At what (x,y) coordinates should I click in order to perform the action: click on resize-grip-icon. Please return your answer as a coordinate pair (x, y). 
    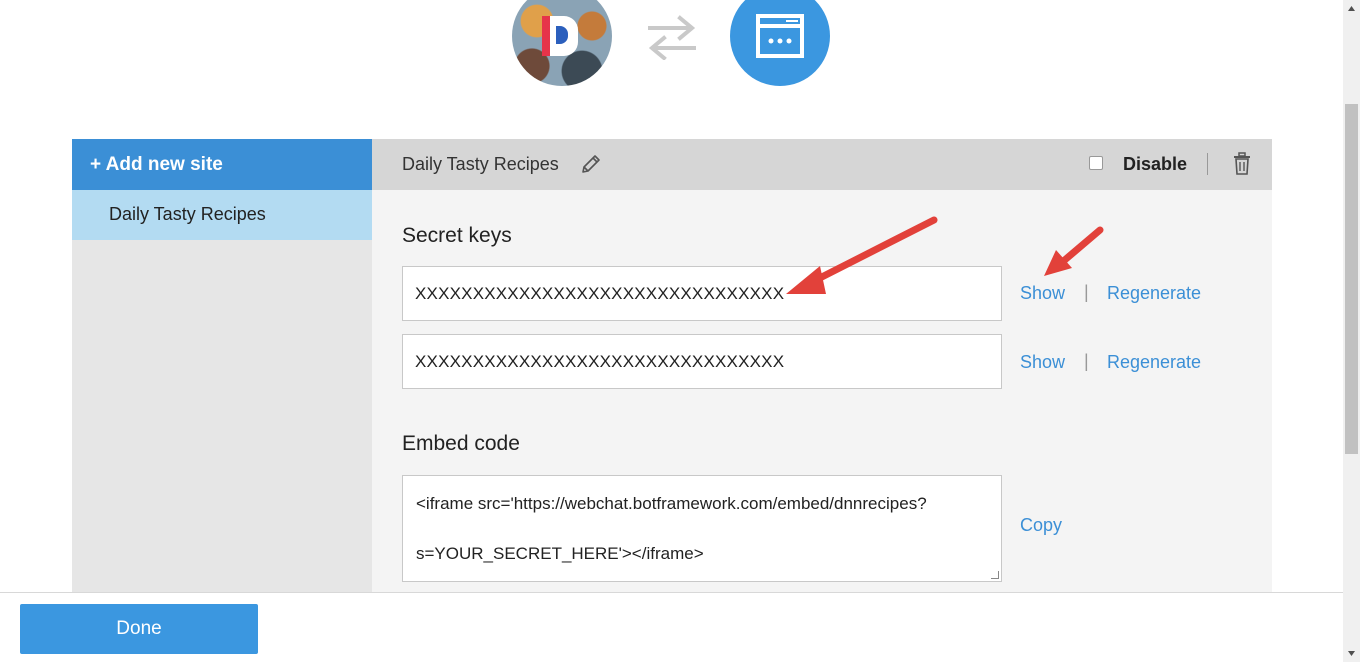
    Looking at the image, I should click on (995, 575).